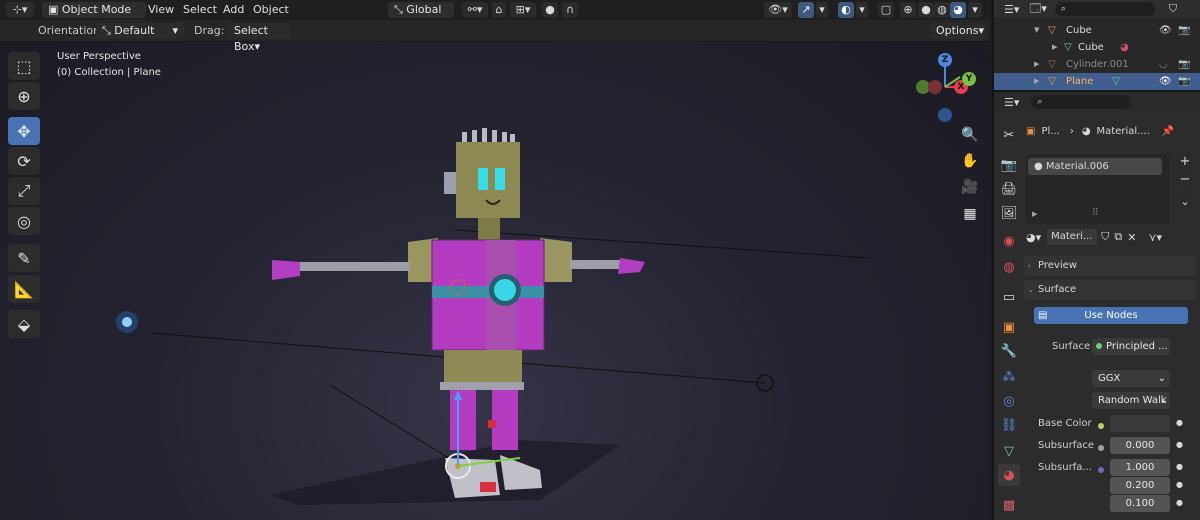  What do you see at coordinates (1131, 378) in the screenshot?
I see `distribution-dropdown: GGX ⌄` at bounding box center [1131, 378].